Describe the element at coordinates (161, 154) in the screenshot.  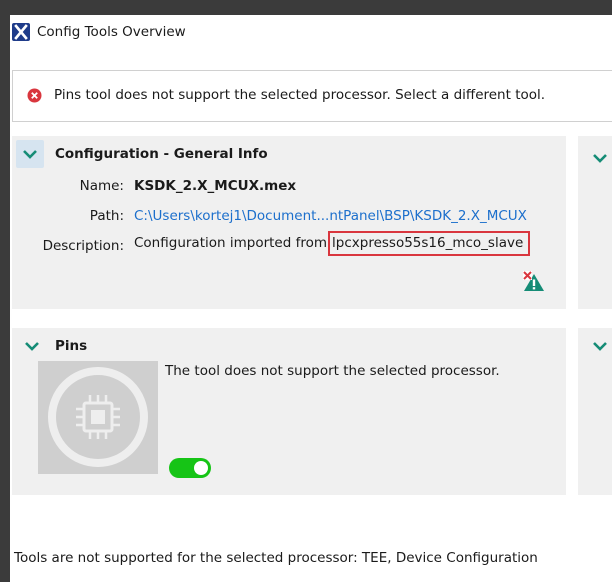
I see `configuration-card-title: Configuration - General Info` at that location.